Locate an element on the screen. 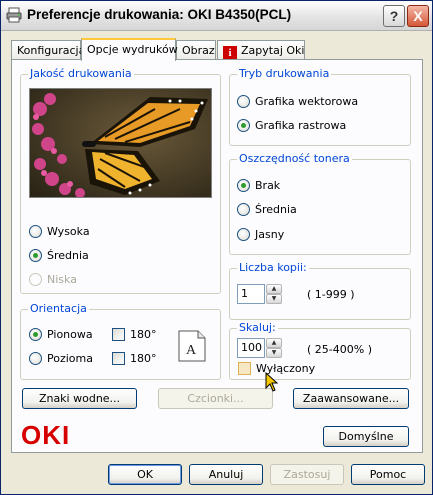  print-mode-group: Tryb drukowania is located at coordinates (320, 106).